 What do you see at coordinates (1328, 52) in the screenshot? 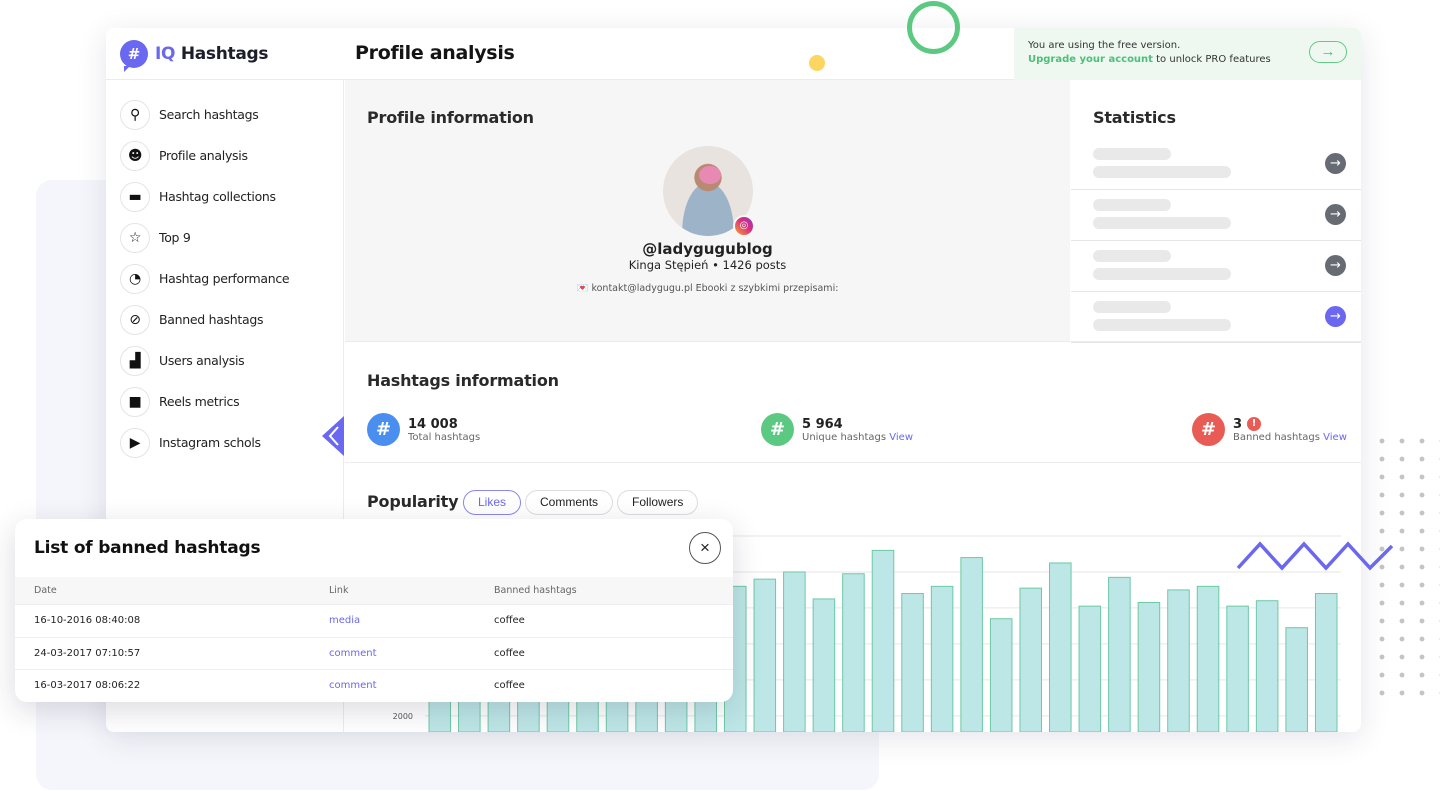
I see `upgrade-arrow-button: →` at bounding box center [1328, 52].